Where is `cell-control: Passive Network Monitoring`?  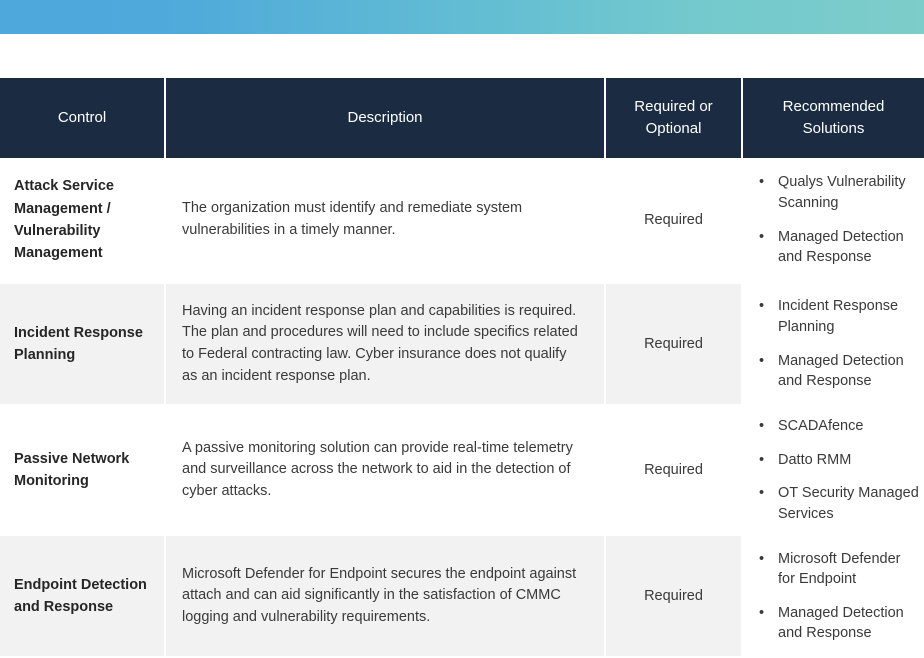 cell-control: Passive Network Monitoring is located at coordinates (83, 471).